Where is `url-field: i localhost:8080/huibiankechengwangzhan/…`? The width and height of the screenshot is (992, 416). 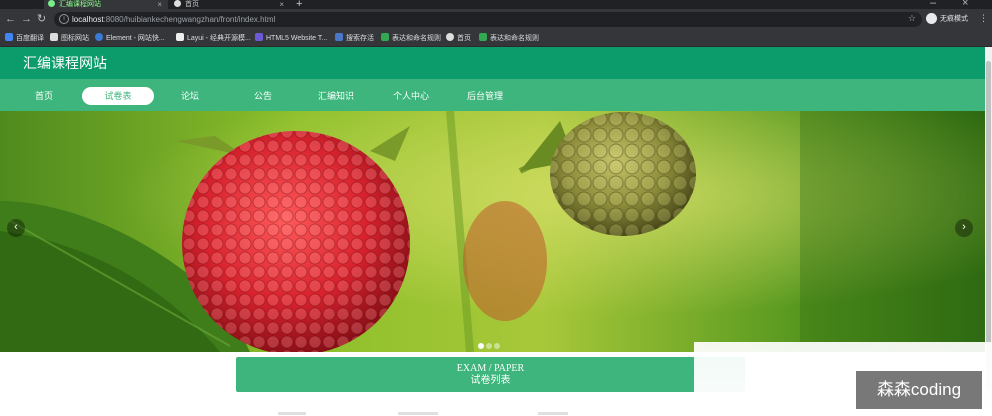 url-field: i localhost:8080/huibiankechengwangzhan/… is located at coordinates (488, 19).